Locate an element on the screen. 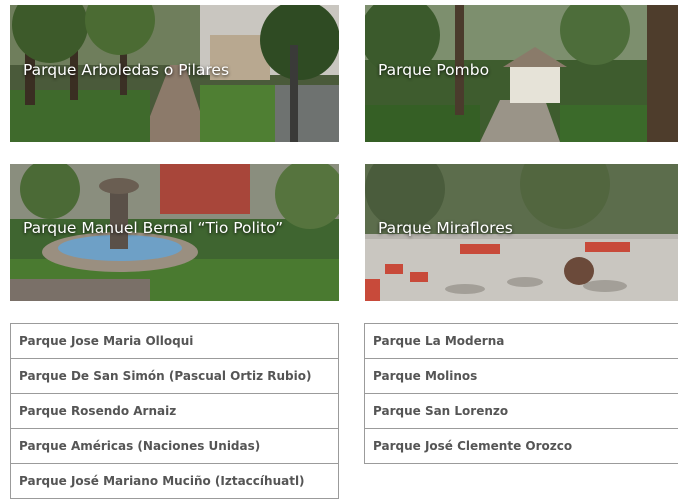  park-card-label: Parque Miraflores is located at coordinates (445, 228).